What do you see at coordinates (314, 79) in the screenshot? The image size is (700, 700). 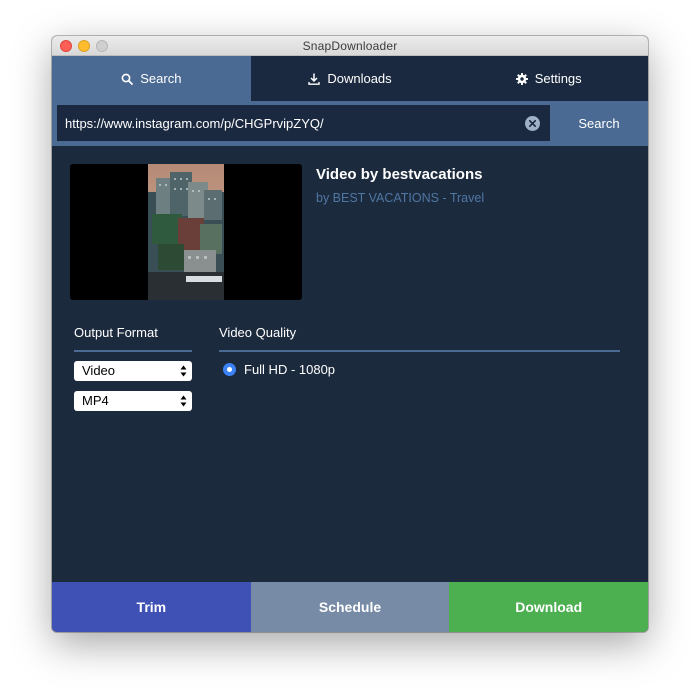 I see `download-icon` at bounding box center [314, 79].